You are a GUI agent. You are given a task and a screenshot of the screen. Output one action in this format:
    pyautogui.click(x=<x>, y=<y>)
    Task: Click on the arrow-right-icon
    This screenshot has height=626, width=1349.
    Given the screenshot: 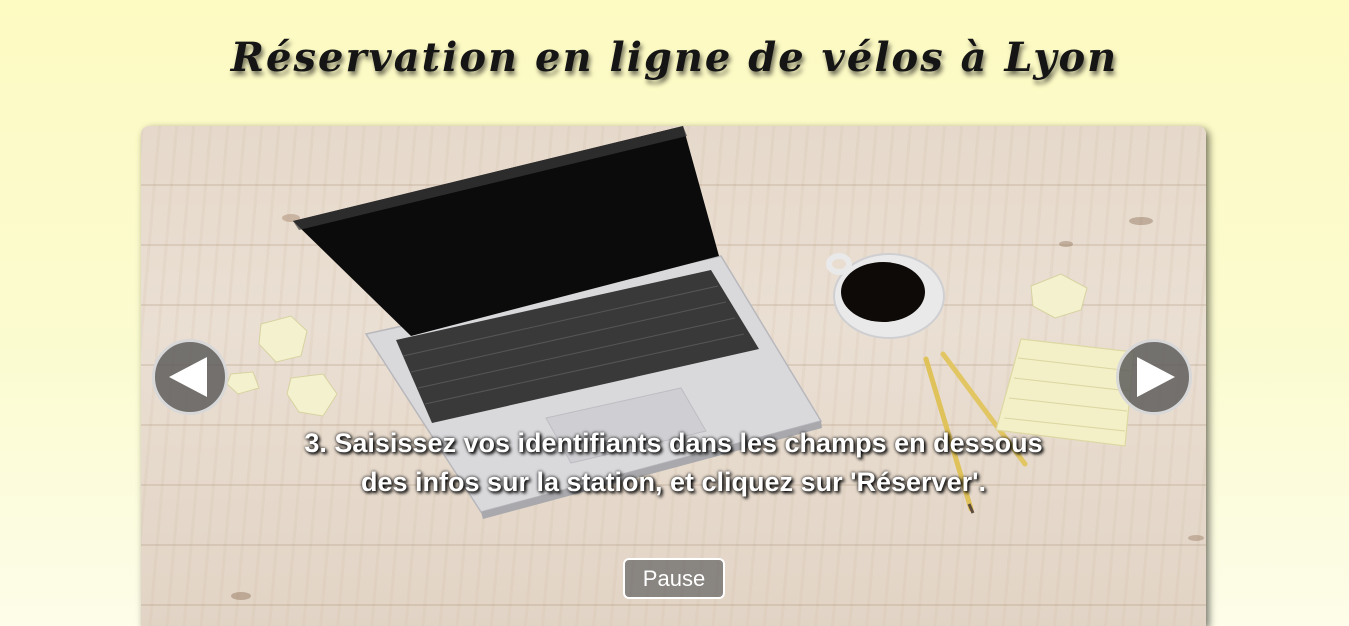 What is the action you would take?
    pyautogui.click(x=1156, y=377)
    